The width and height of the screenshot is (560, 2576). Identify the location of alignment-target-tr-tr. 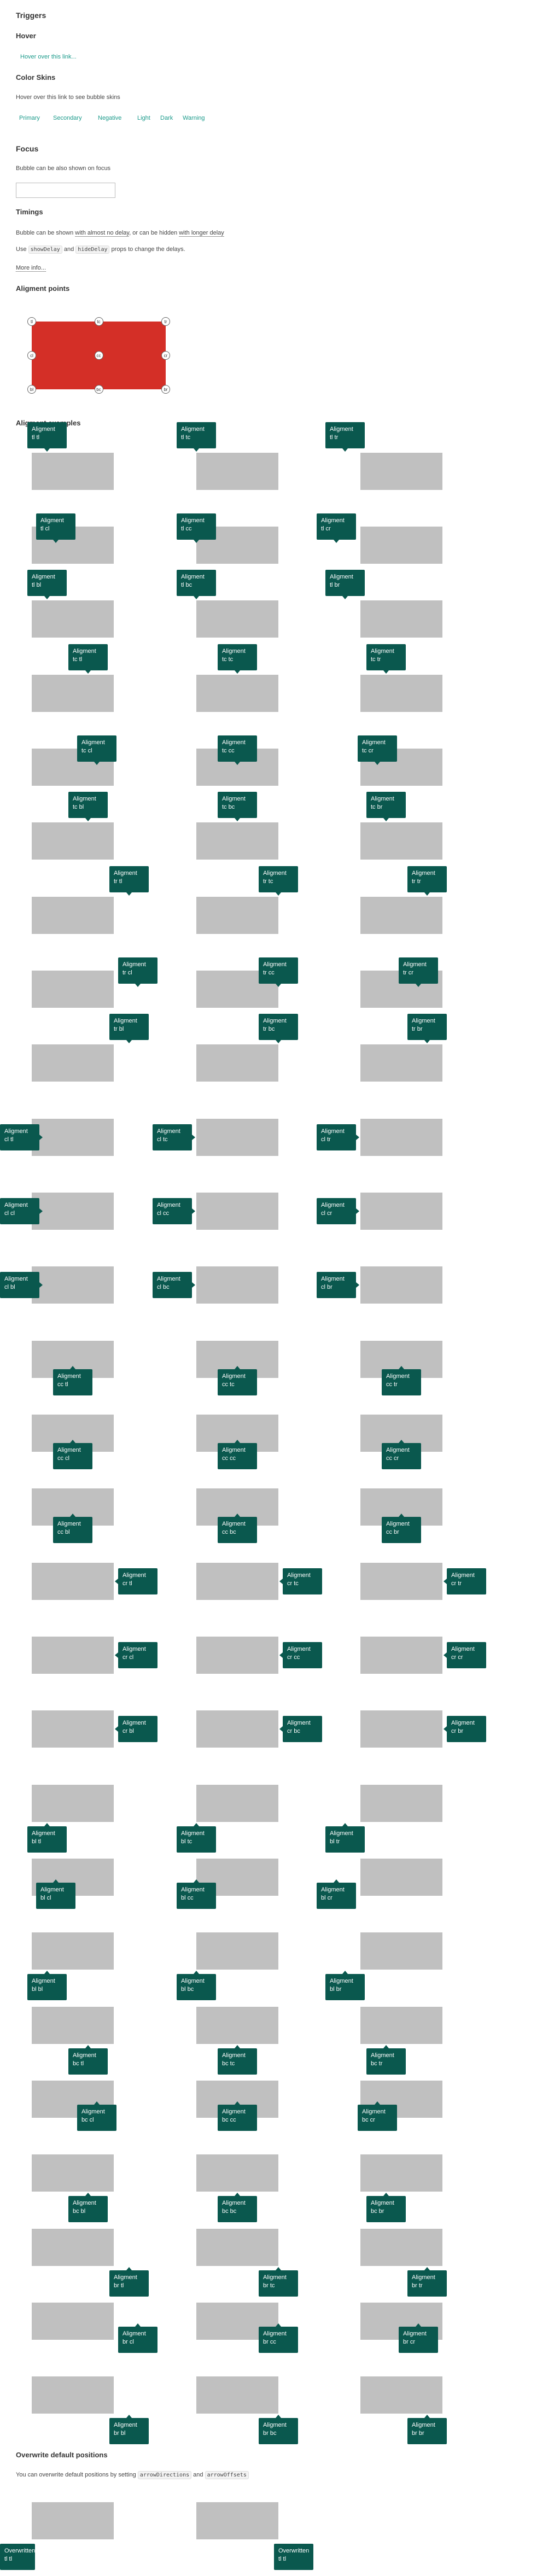
(401, 915).